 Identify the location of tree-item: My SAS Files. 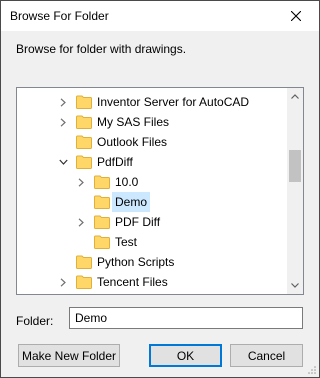
(152, 122).